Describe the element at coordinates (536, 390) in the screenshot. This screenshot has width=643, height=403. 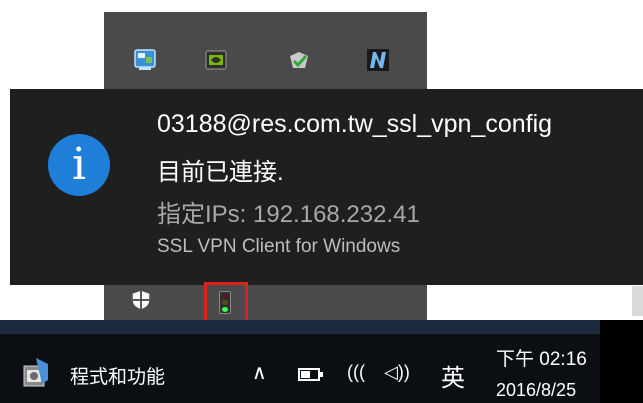
I see `clock-date: 2016/8/25` at that location.